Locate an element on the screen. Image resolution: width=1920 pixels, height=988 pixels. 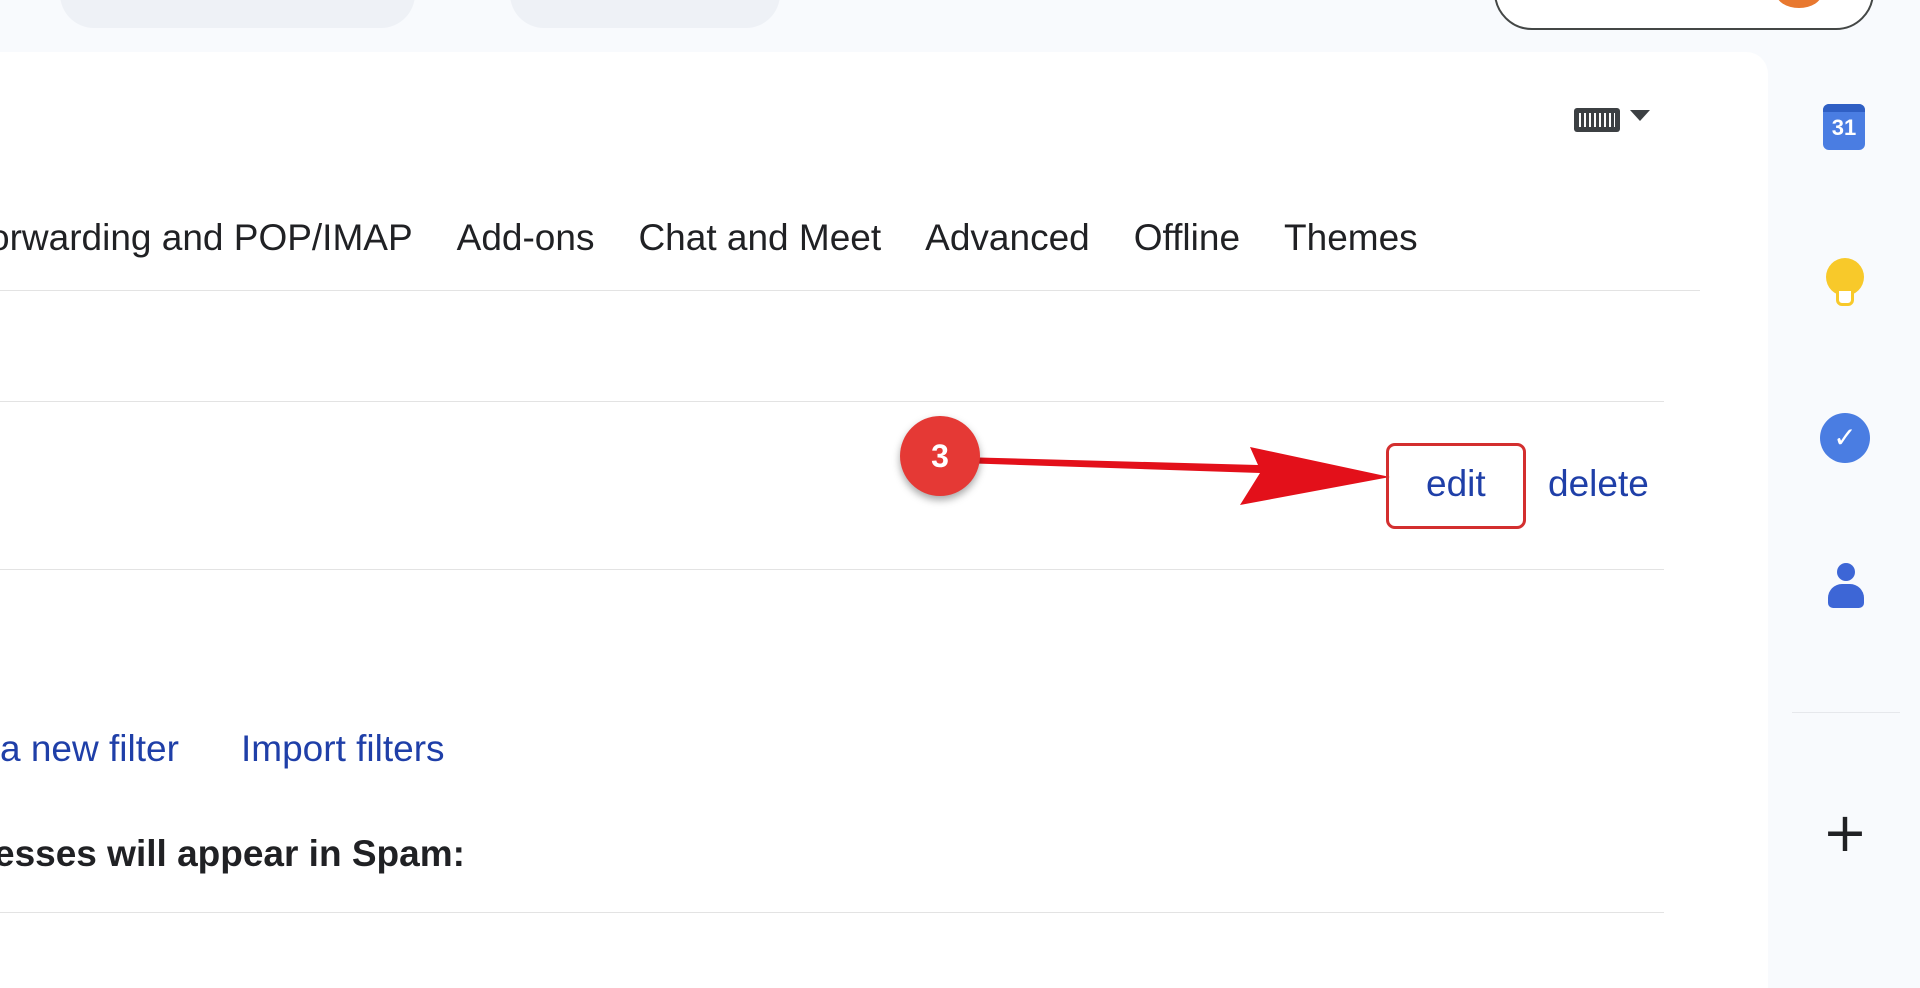
tab-forwarding-pop-imap: orwarding and POP/IMAP is located at coordinates (206, 238).